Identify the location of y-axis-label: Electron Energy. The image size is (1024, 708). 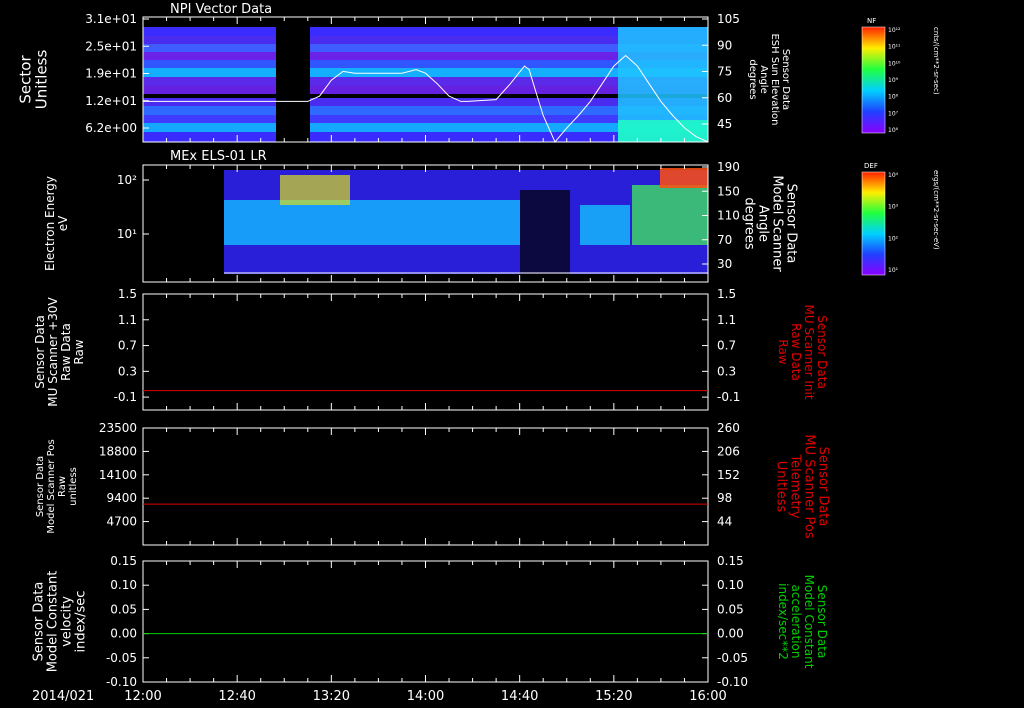
(50, 223).